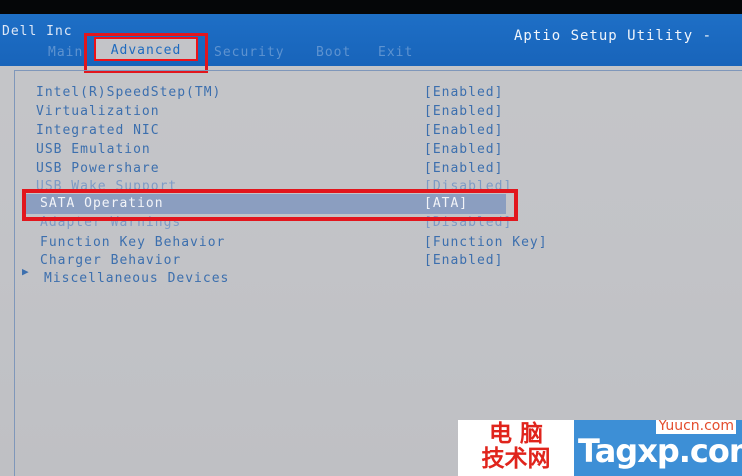 The width and height of the screenshot is (742, 476). Describe the element at coordinates (137, 278) in the screenshot. I see `submenu-label: Miscellaneous Devices` at that location.